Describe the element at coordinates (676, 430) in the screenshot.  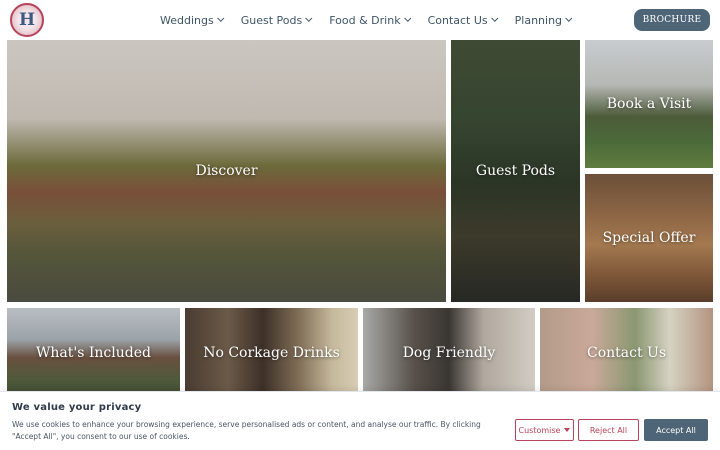
I see `accept-all-button: Accept All` at that location.